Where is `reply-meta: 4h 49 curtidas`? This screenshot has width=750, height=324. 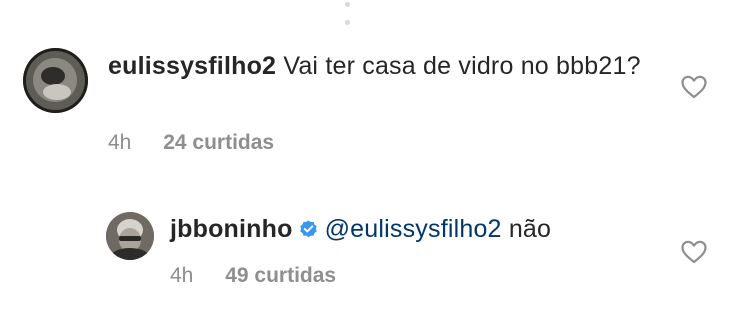
reply-meta: 4h 49 curtidas is located at coordinates (253, 276).